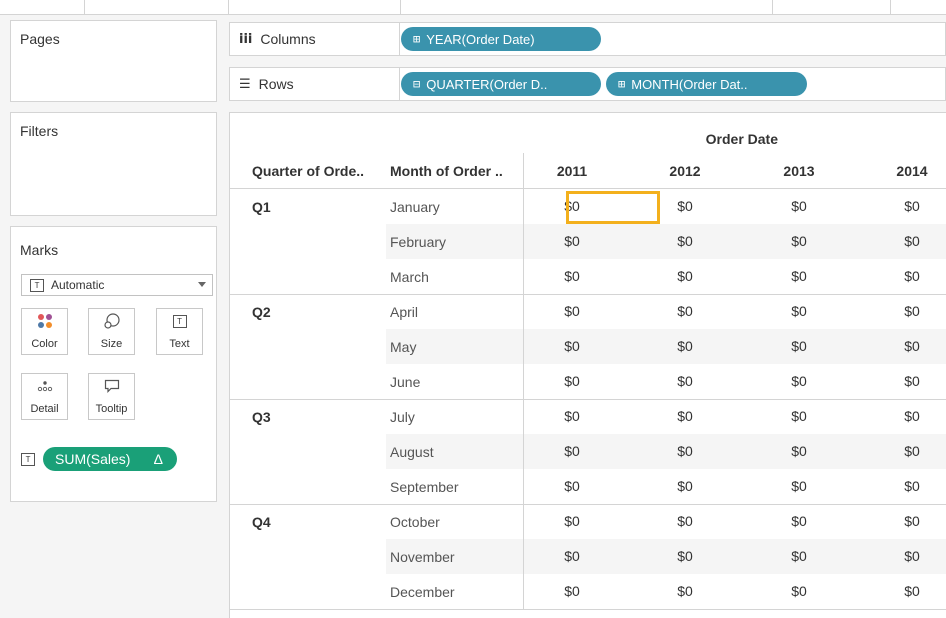 The image size is (946, 618). Describe the element at coordinates (93, 459) in the screenshot. I see `sum-sales-label: SUM(Sales)` at that location.